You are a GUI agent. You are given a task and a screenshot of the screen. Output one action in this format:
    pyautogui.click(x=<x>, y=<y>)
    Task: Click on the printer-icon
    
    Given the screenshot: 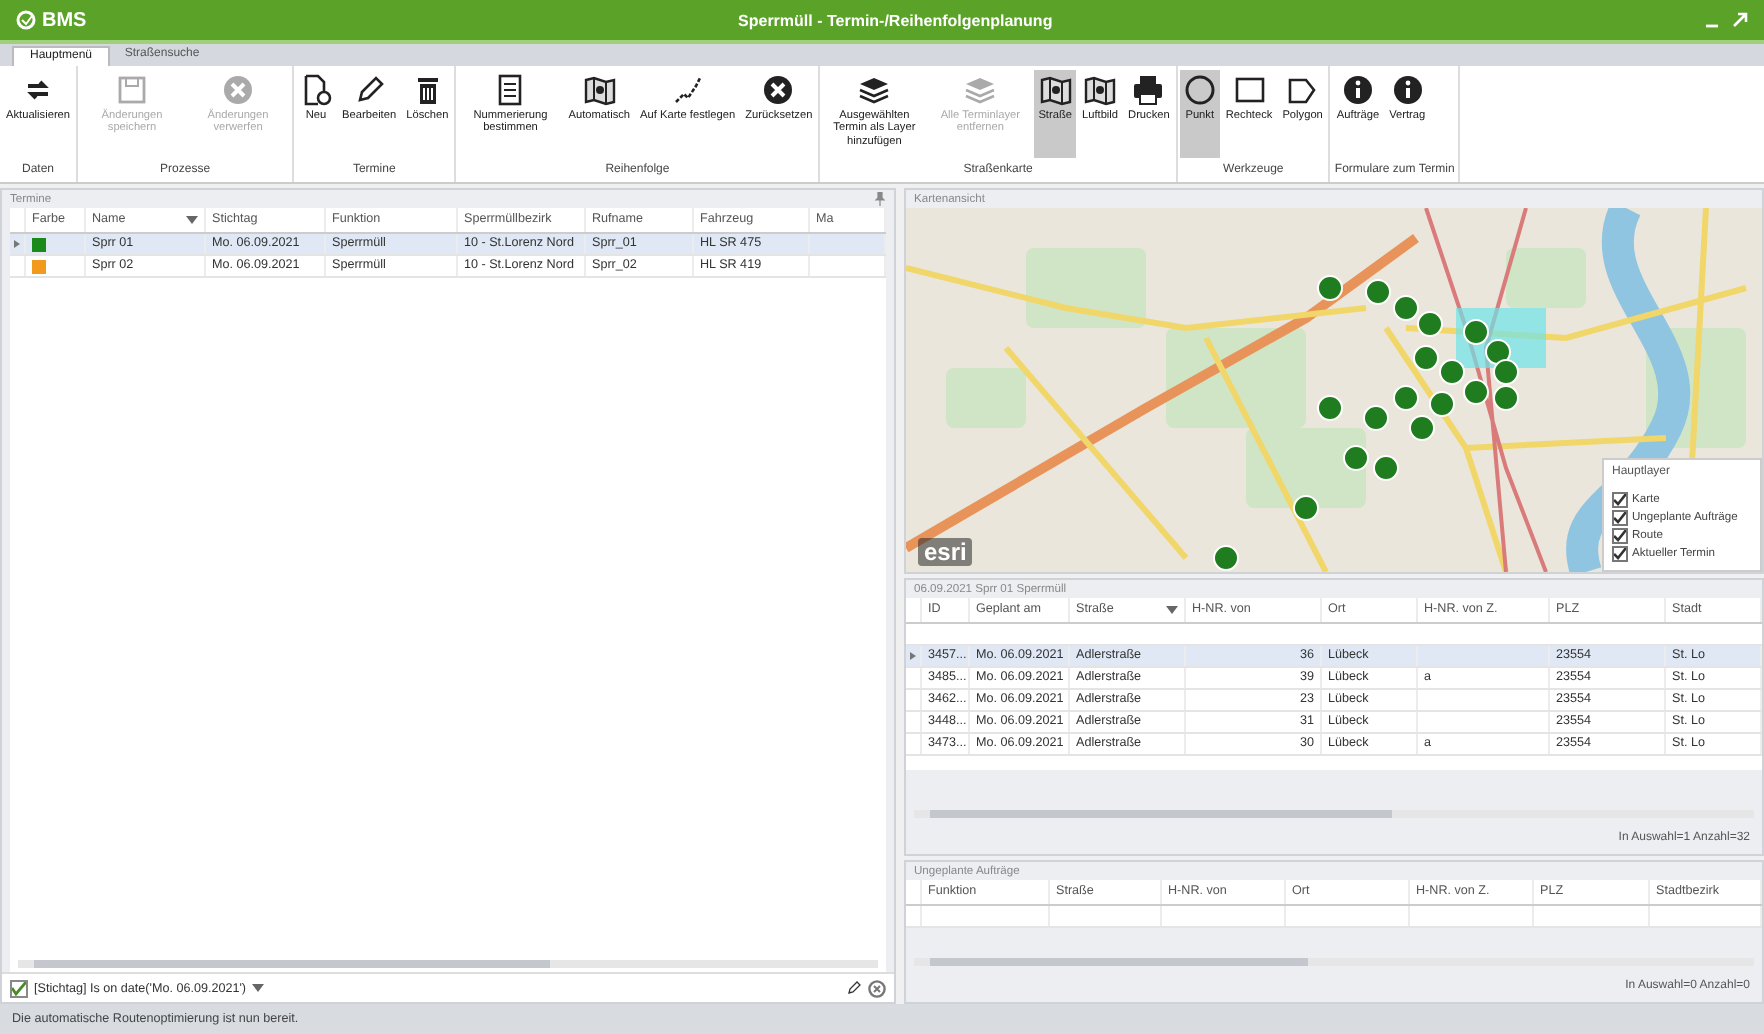 What is the action you would take?
    pyautogui.click(x=1148, y=90)
    